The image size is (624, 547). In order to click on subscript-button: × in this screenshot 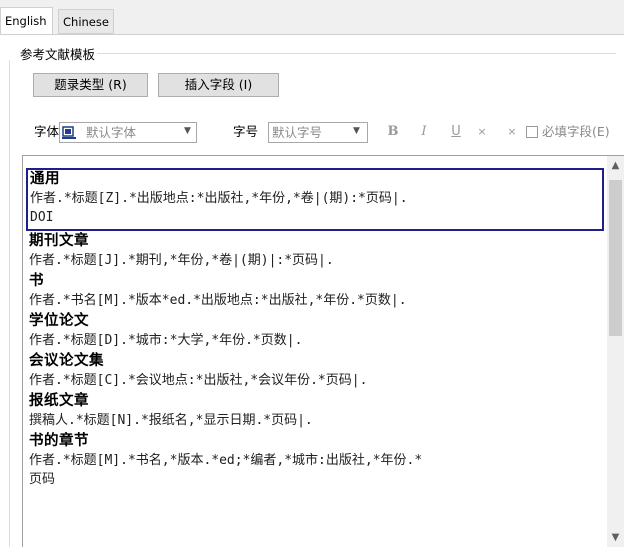, I will do `click(512, 132)`.